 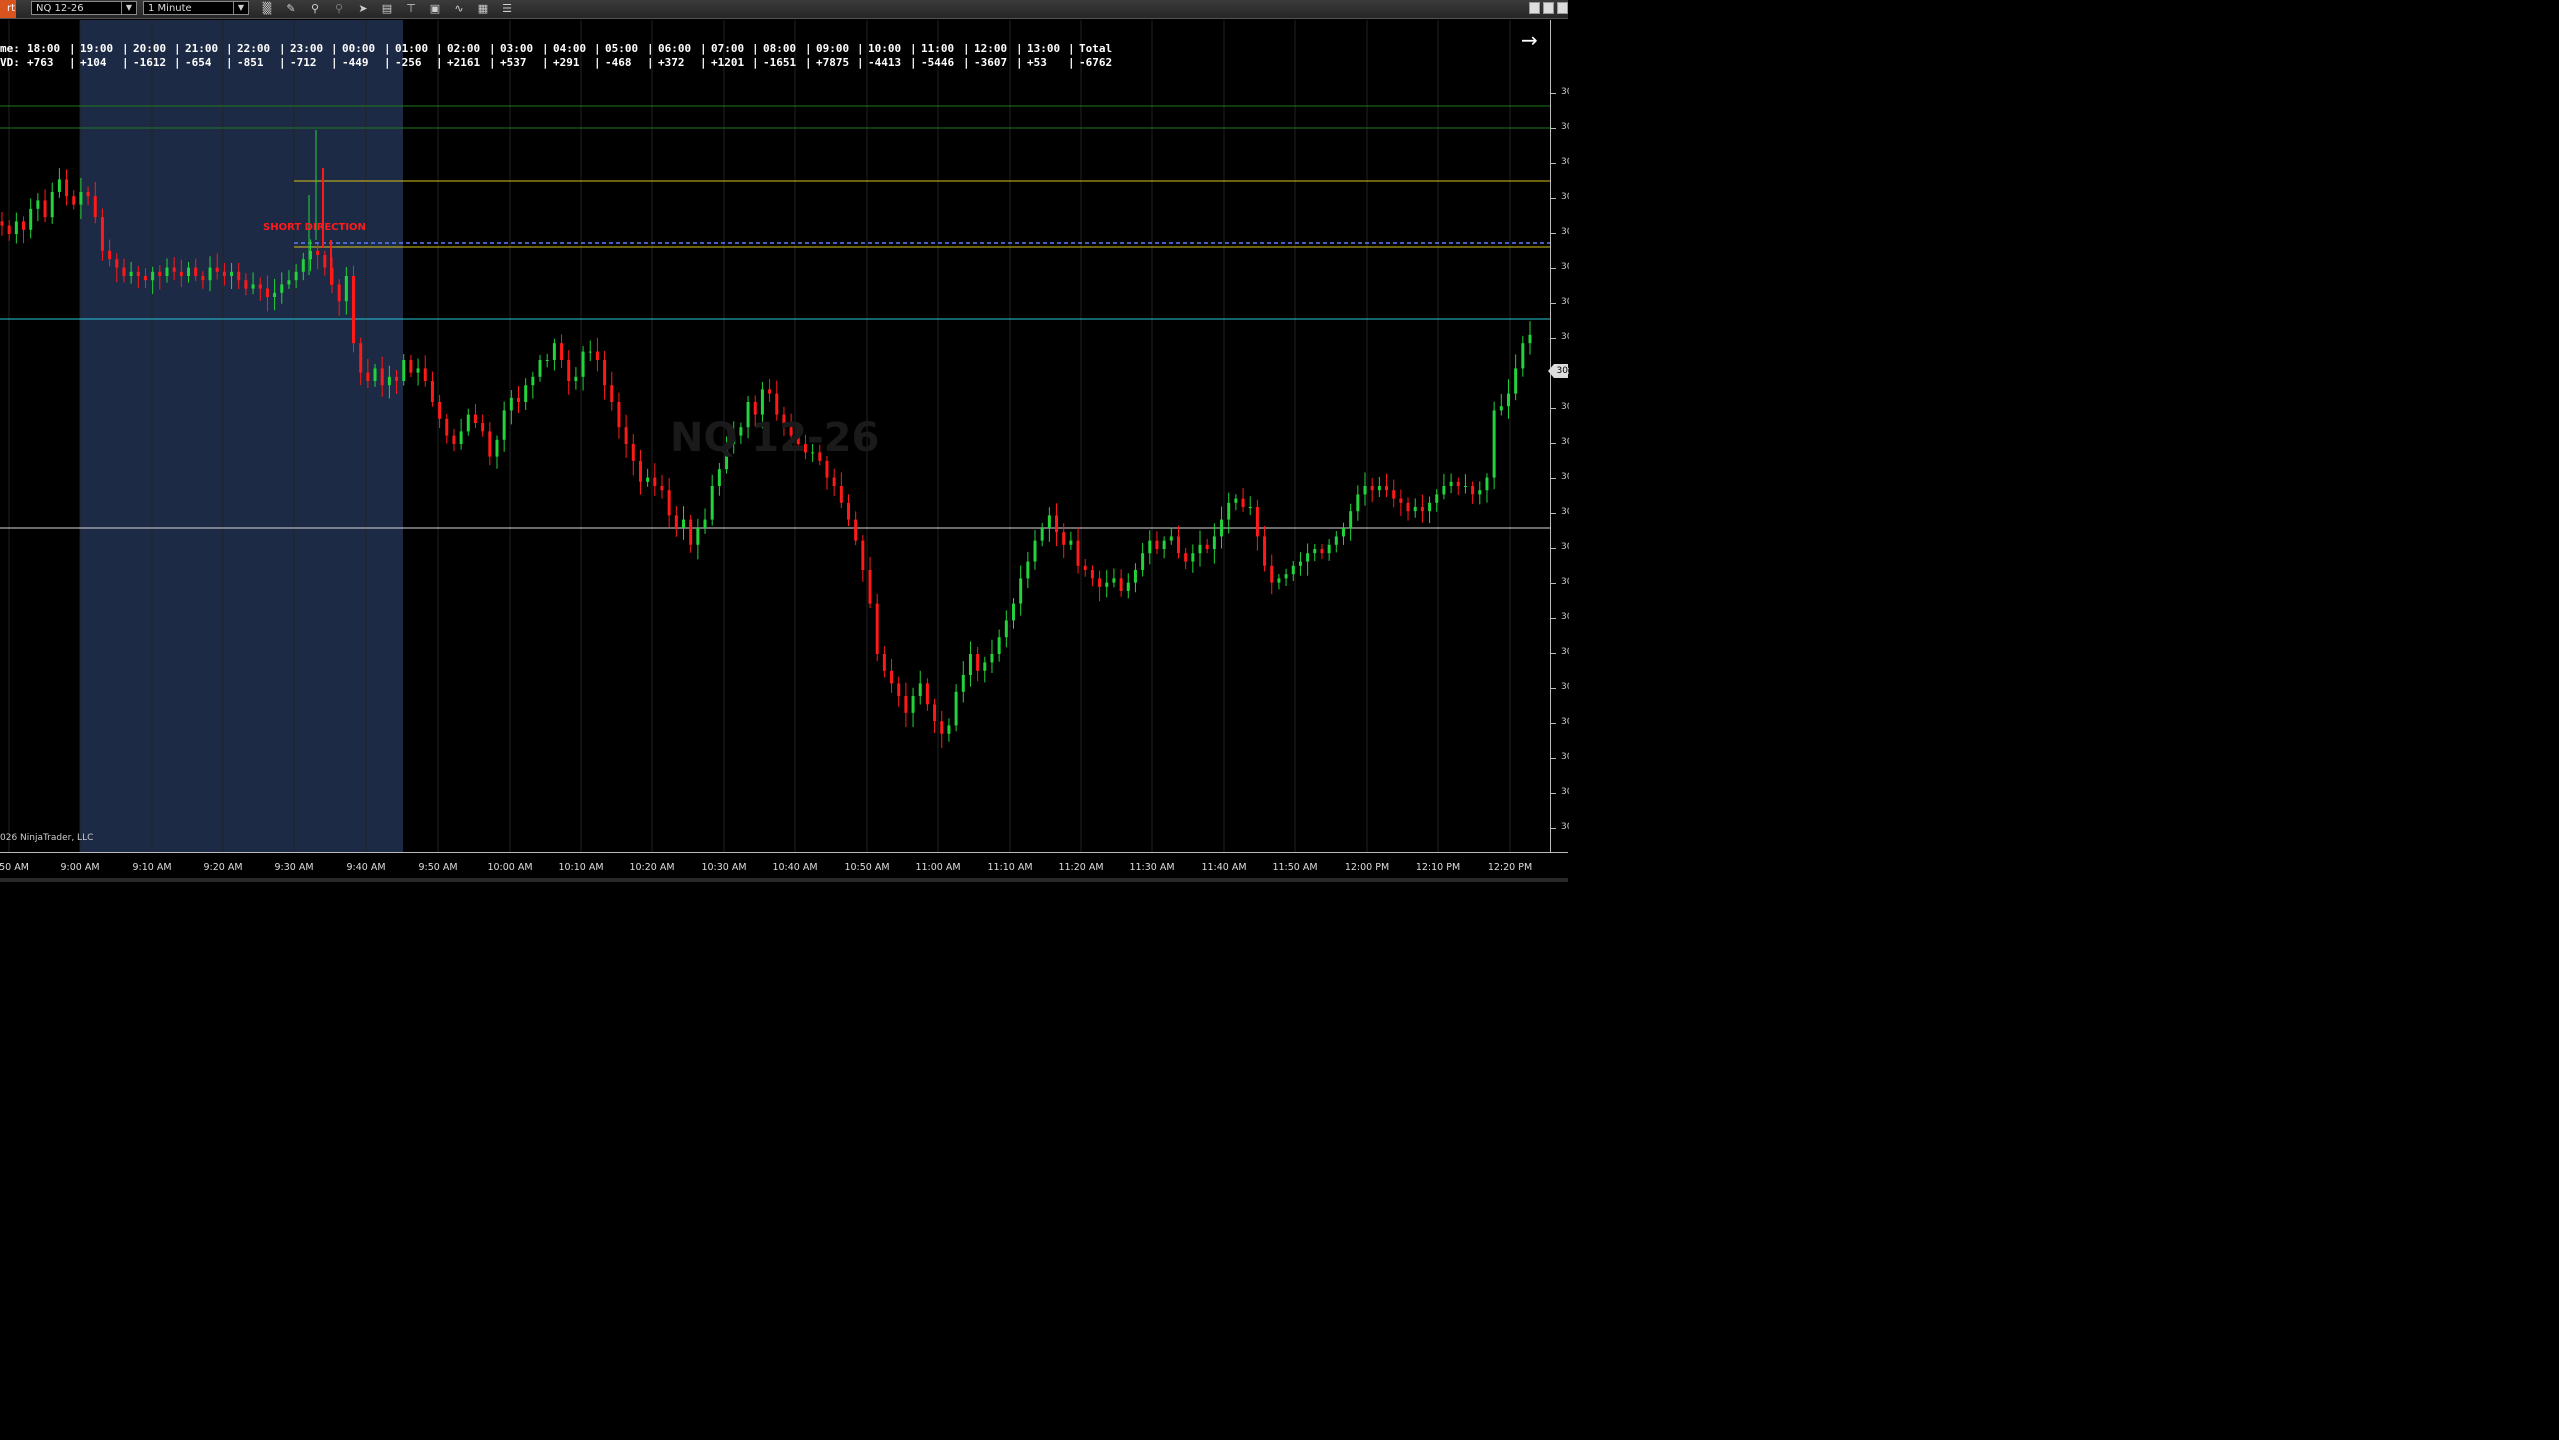 What do you see at coordinates (938, 62) in the screenshot?
I see `vd-value: -5446` at bounding box center [938, 62].